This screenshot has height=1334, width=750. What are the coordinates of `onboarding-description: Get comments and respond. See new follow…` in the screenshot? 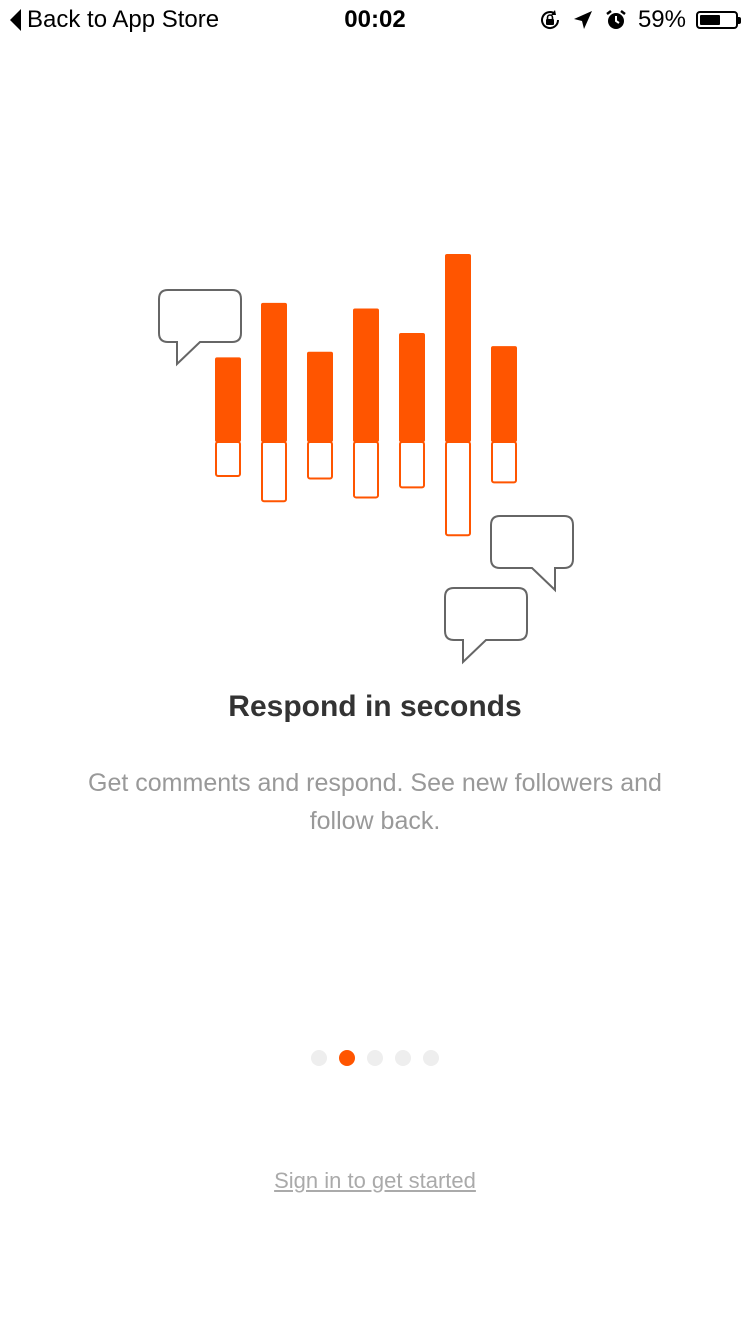 It's located at (375, 802).